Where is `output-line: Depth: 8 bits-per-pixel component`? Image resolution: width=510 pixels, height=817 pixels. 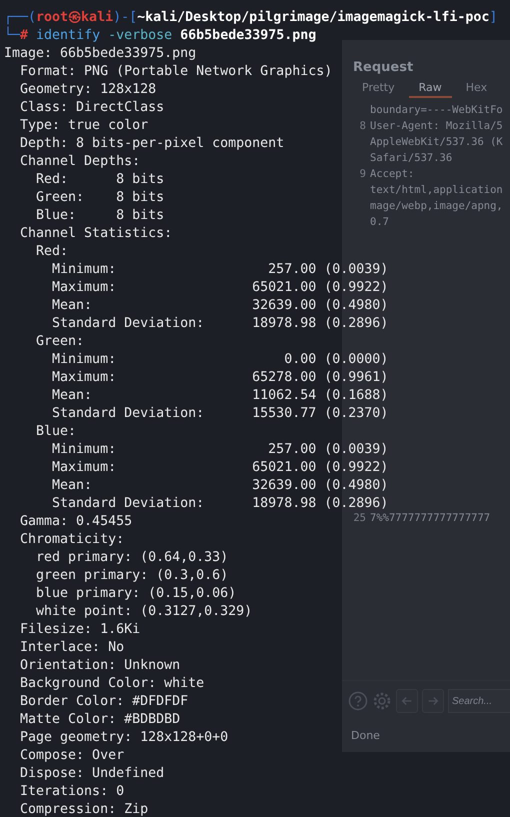
output-line: Depth: 8 bits-per-pixel component is located at coordinates (151, 144).